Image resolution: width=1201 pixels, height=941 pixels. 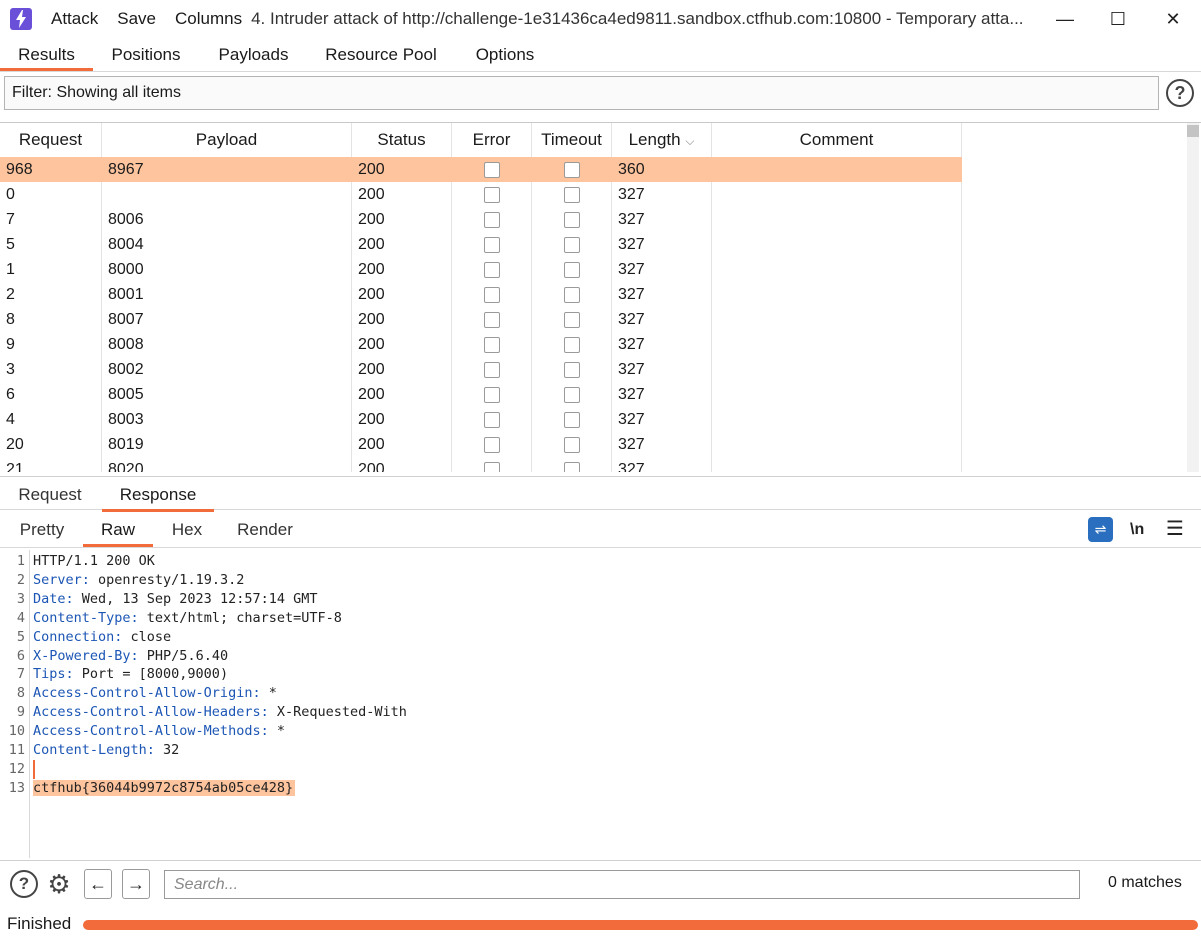 What do you see at coordinates (98, 884) in the screenshot?
I see `previous-match-button: ←` at bounding box center [98, 884].